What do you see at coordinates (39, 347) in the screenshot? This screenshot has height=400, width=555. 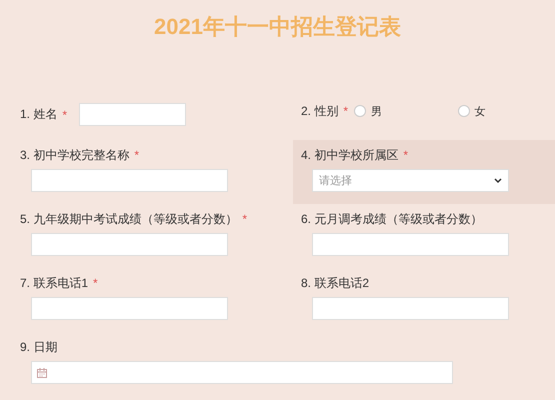 I see `question-label: 9. 日期` at bounding box center [39, 347].